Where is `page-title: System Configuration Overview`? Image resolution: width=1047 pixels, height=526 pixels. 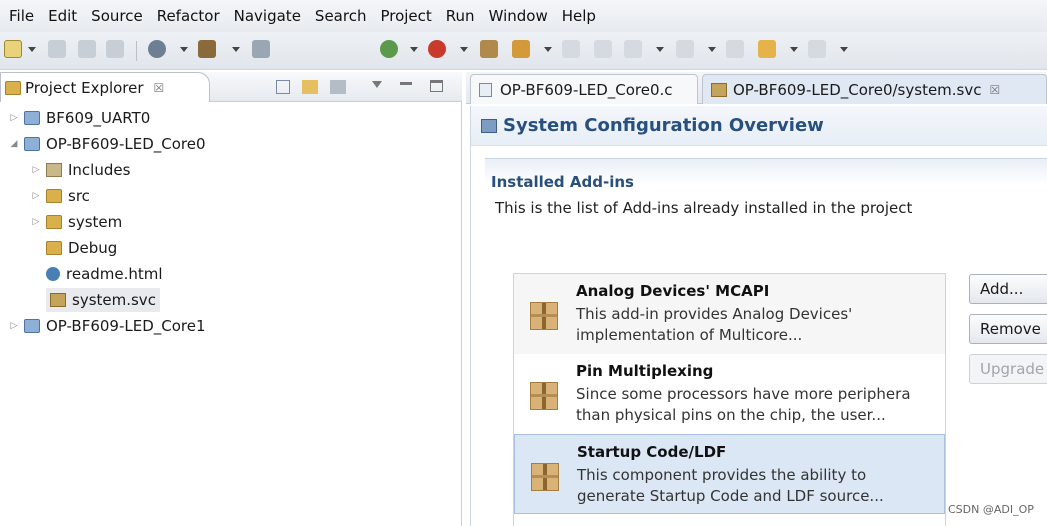
page-title: System Configuration Overview is located at coordinates (663, 125).